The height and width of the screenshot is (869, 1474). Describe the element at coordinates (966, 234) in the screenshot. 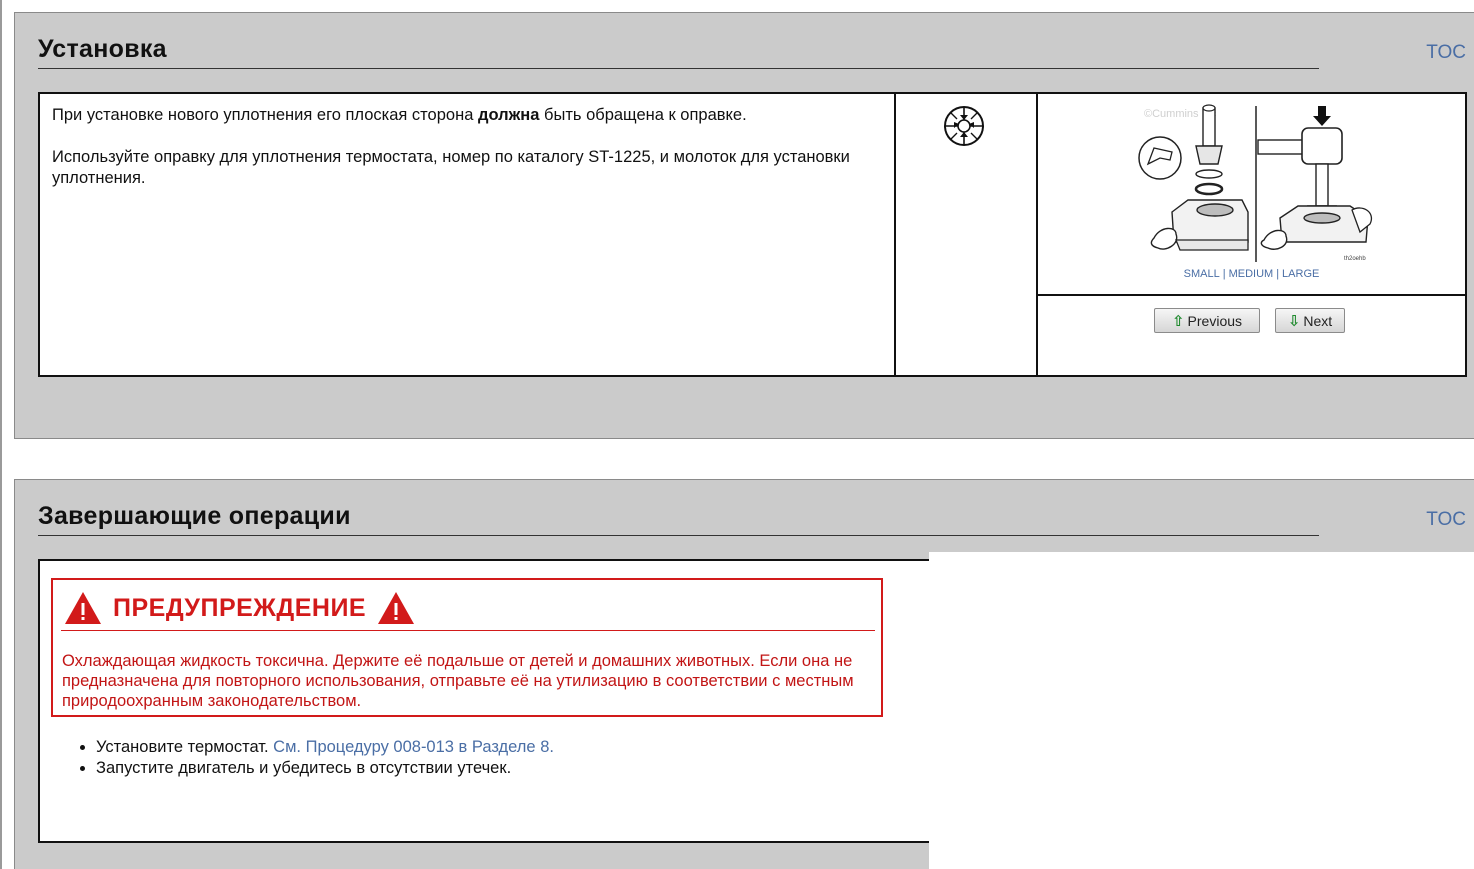

I see `tool-icon-cell` at that location.